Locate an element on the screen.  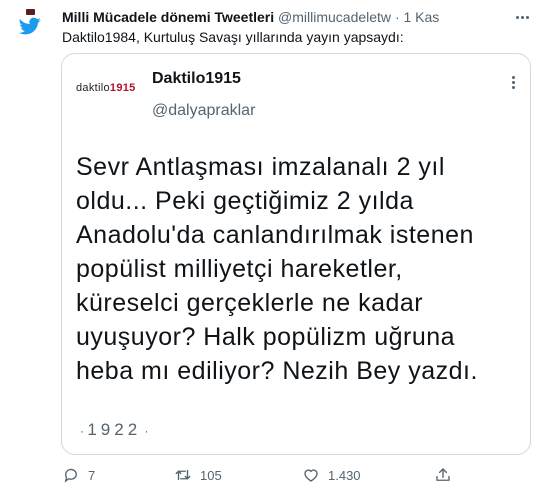
quoted-author-handle: @dalyapraklar is located at coordinates (203, 111).